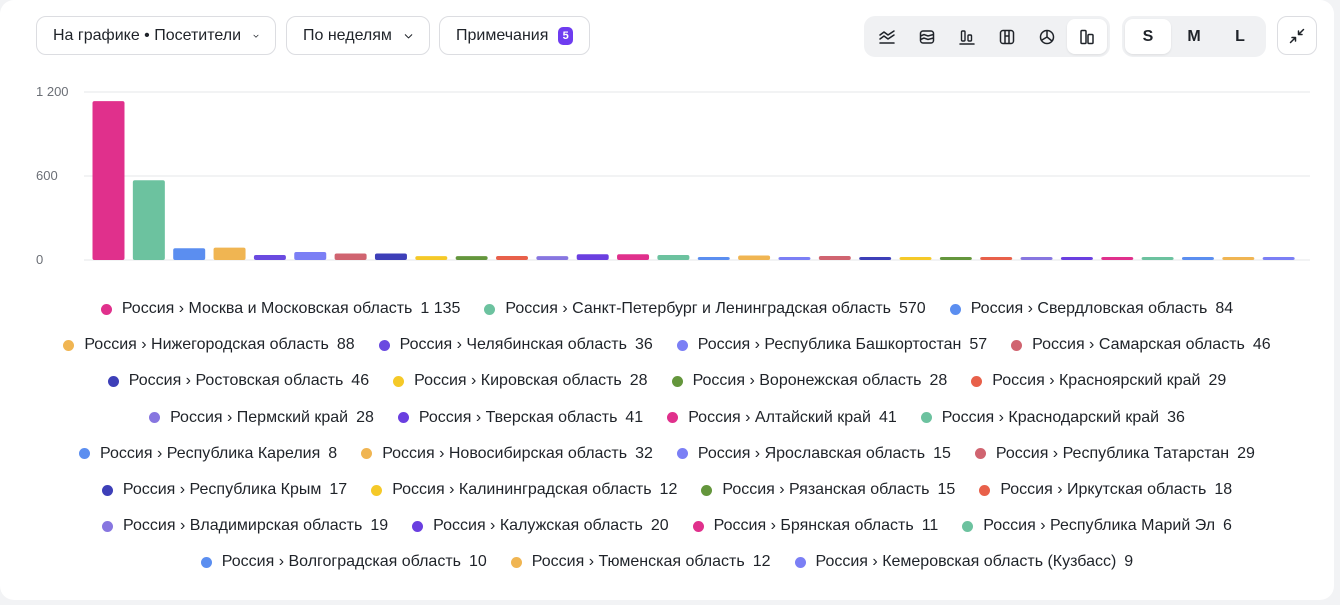  I want to click on legend-item-label: Россия › Ярославская область, so click(811, 453).